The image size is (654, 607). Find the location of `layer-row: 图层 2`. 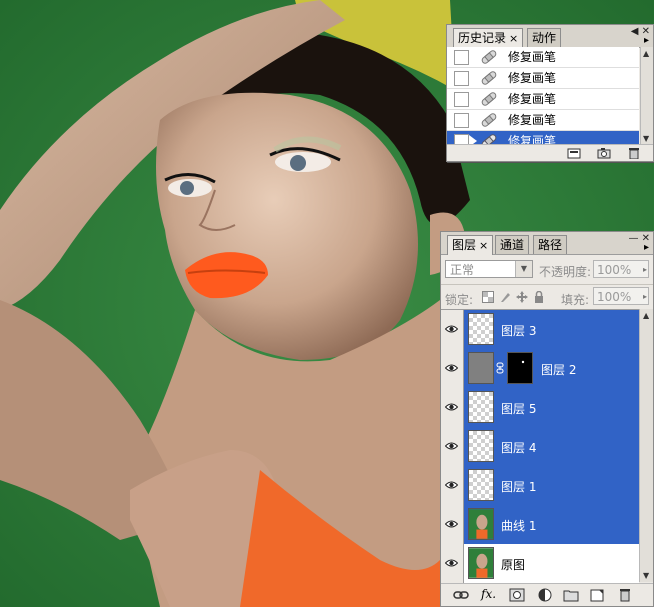

layer-row: 图层 2 is located at coordinates (540, 369).